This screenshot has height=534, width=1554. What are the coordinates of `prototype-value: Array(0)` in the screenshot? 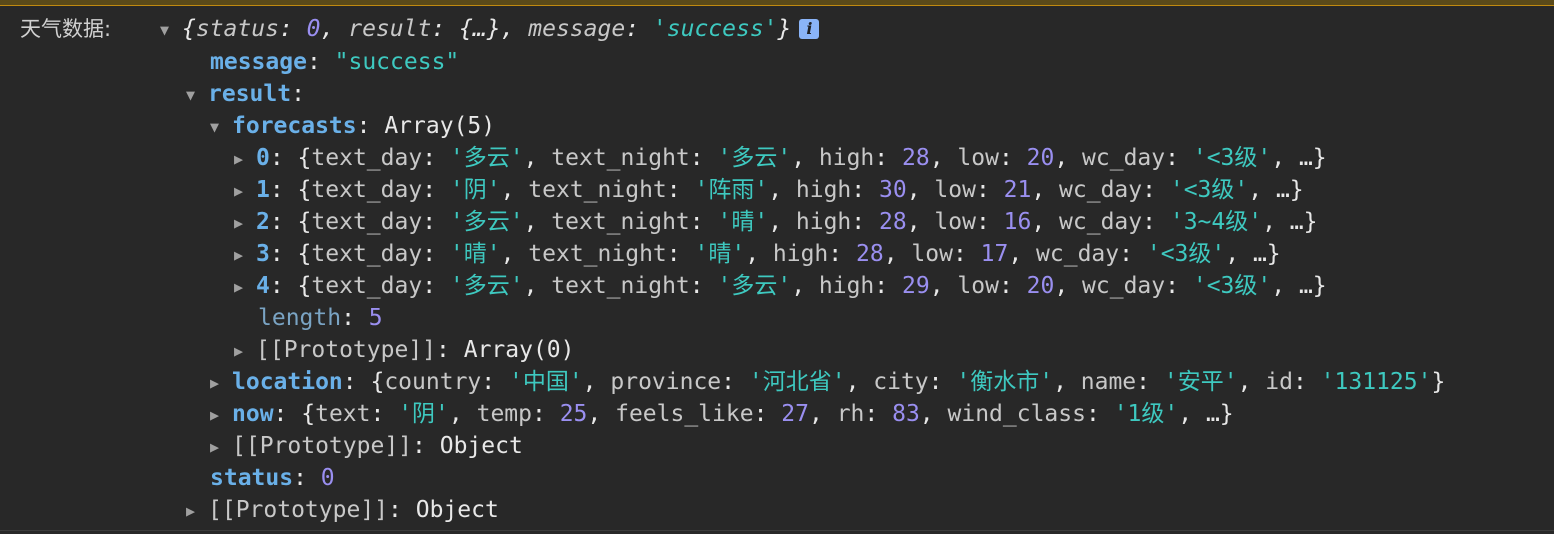 It's located at (519, 350).